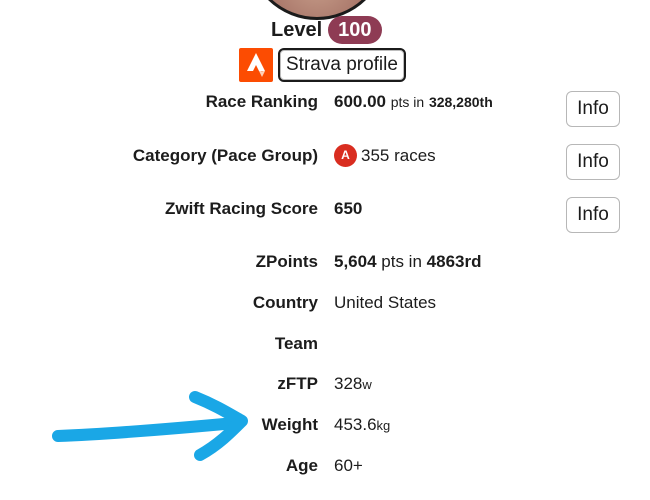  Describe the element at coordinates (454, 261) in the screenshot. I see `zpoints-rank: 4863rd` at that location.